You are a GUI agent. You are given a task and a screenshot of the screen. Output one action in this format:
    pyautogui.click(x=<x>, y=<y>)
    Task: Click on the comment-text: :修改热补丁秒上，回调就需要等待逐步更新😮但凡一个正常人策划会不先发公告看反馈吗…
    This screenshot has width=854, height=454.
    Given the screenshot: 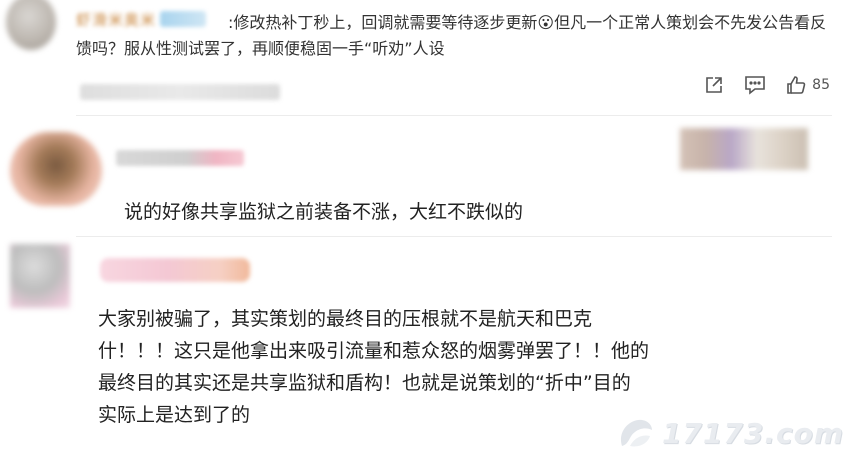 What is the action you would take?
    pyautogui.click(x=456, y=36)
    